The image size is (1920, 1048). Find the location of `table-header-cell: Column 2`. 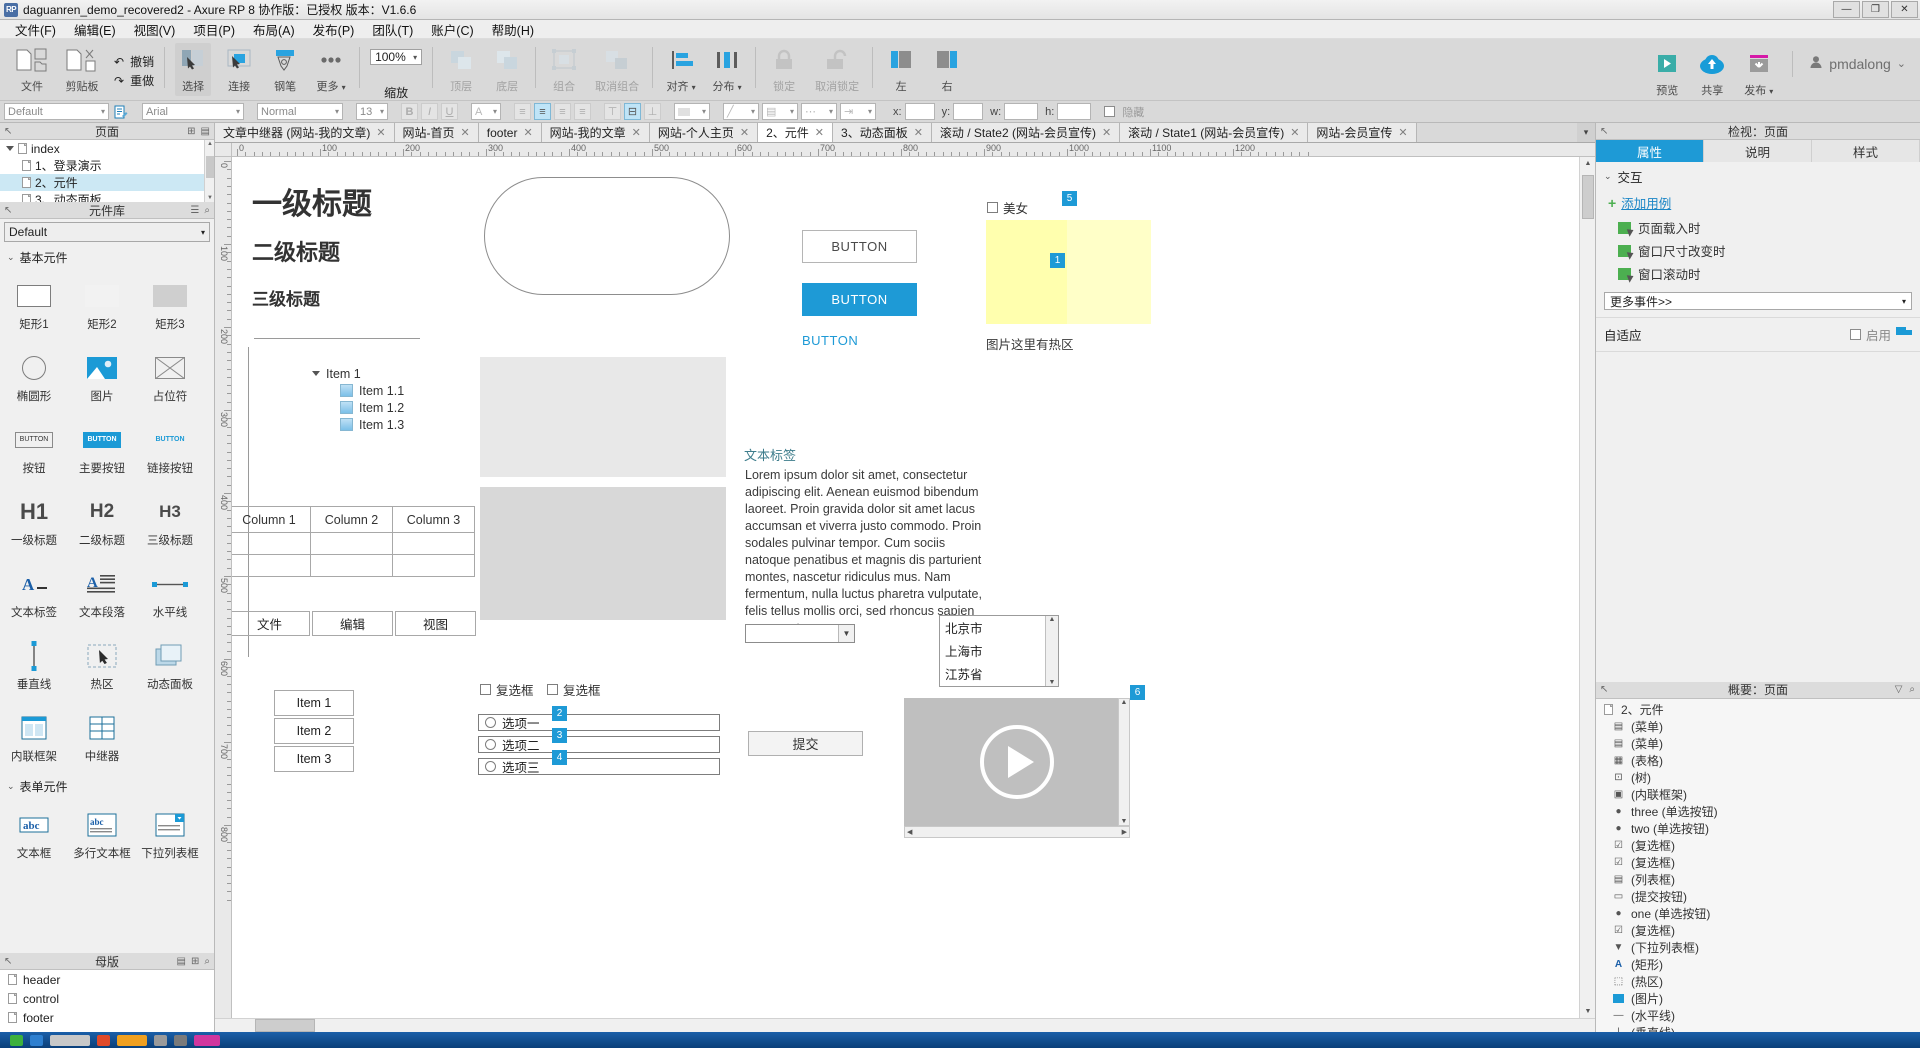

table-header-cell: Column 2 is located at coordinates (351, 519).